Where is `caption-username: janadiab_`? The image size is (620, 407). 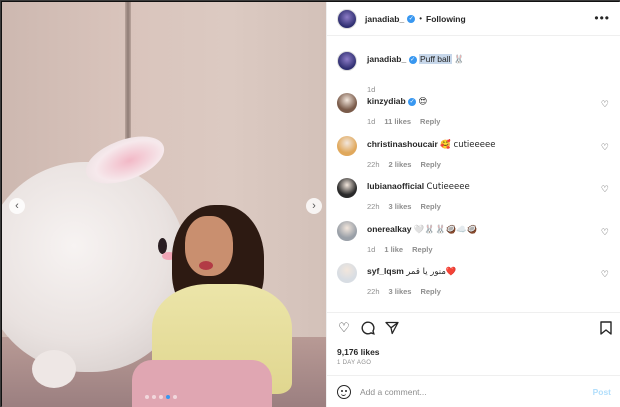 caption-username: janadiab_ is located at coordinates (386, 59).